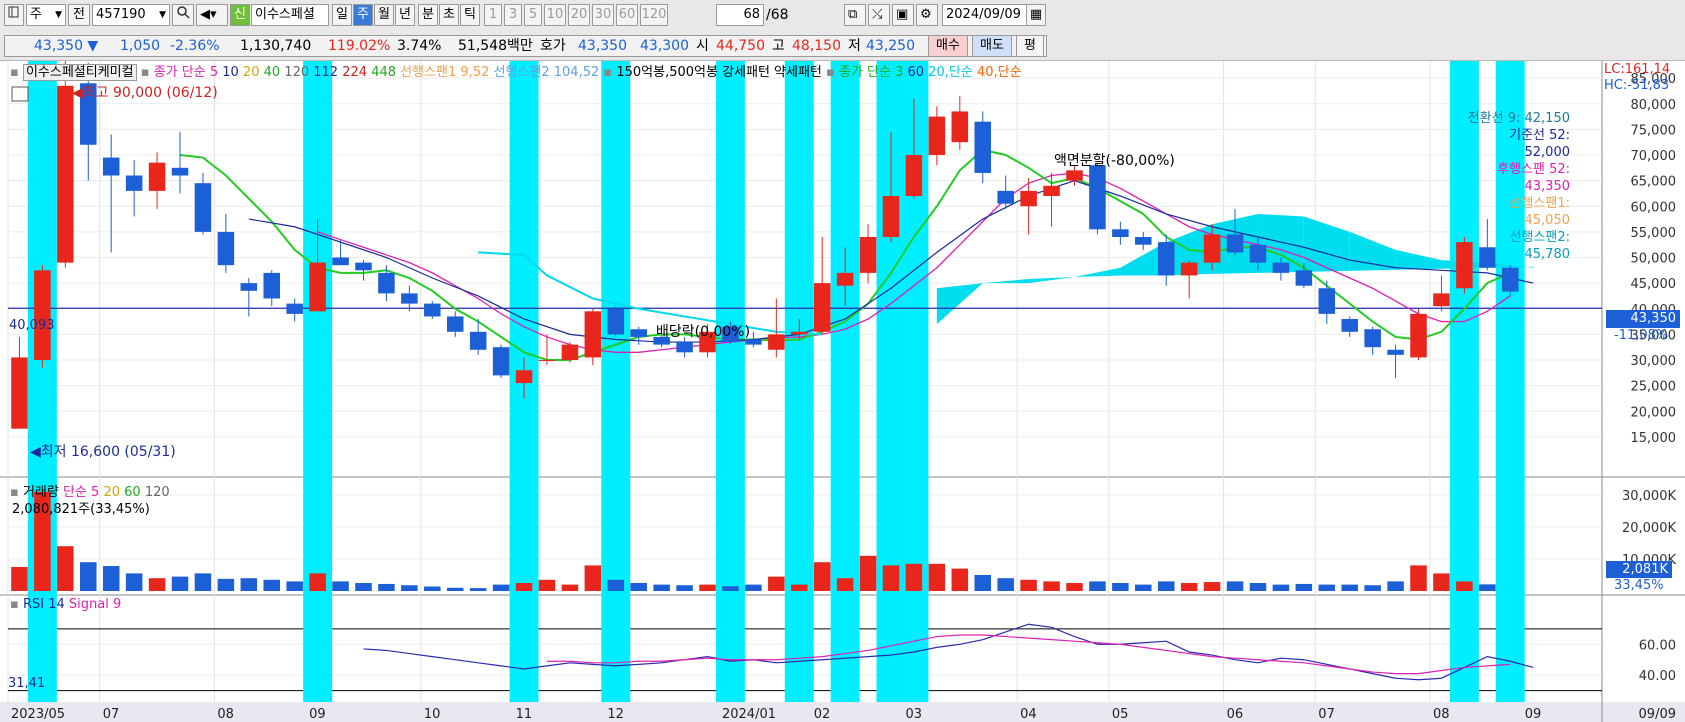 The image size is (1685, 722). I want to click on interval-10-label: 10, so click(555, 14).